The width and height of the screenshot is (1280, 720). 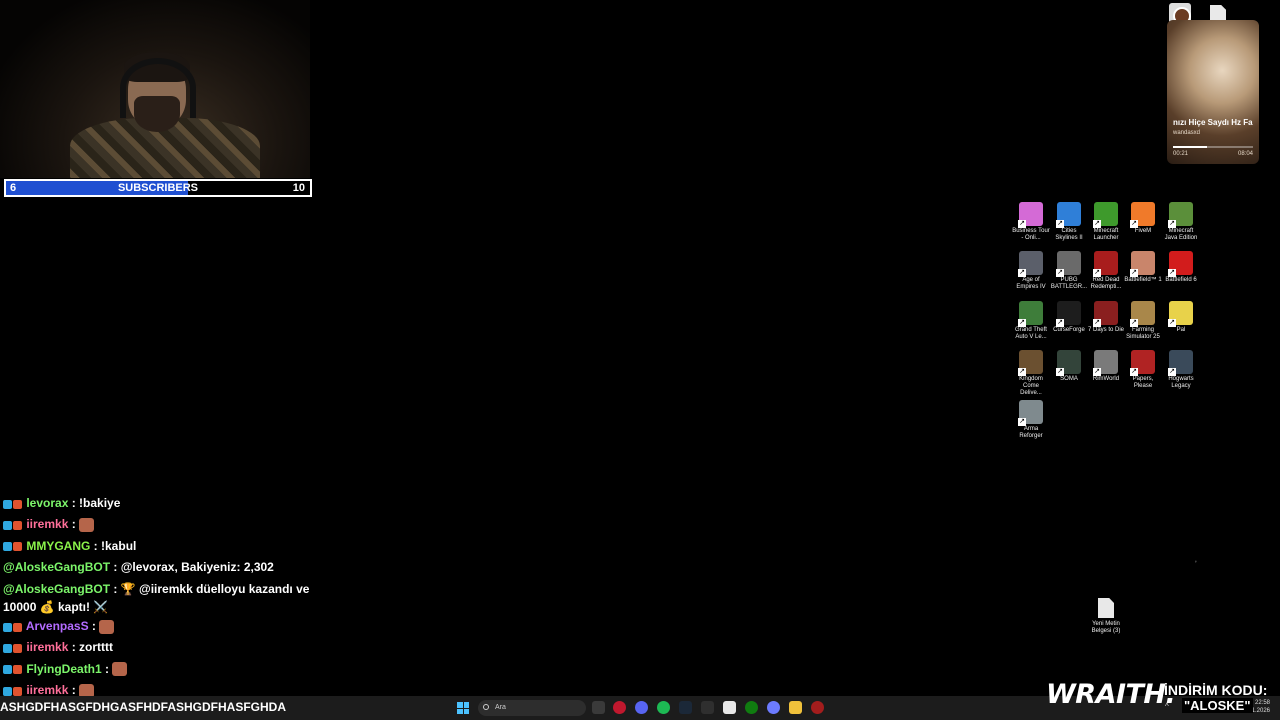 I want to click on chat-message: ArvenpasS :, so click(x=155, y=626).